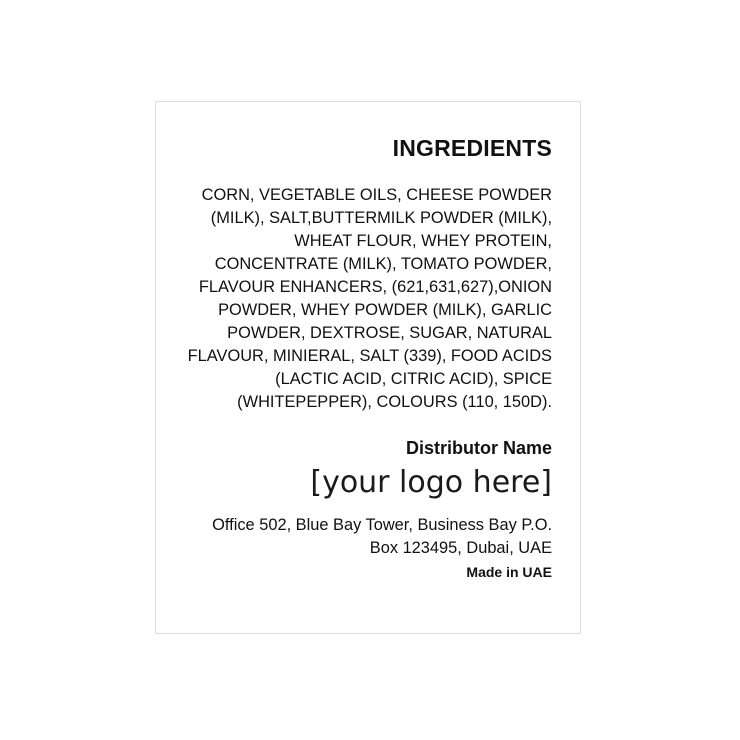 Image resolution: width=740 pixels, height=740 pixels. What do you see at coordinates (431, 482) in the screenshot?
I see `logo-placeholder: [your logo here]` at bounding box center [431, 482].